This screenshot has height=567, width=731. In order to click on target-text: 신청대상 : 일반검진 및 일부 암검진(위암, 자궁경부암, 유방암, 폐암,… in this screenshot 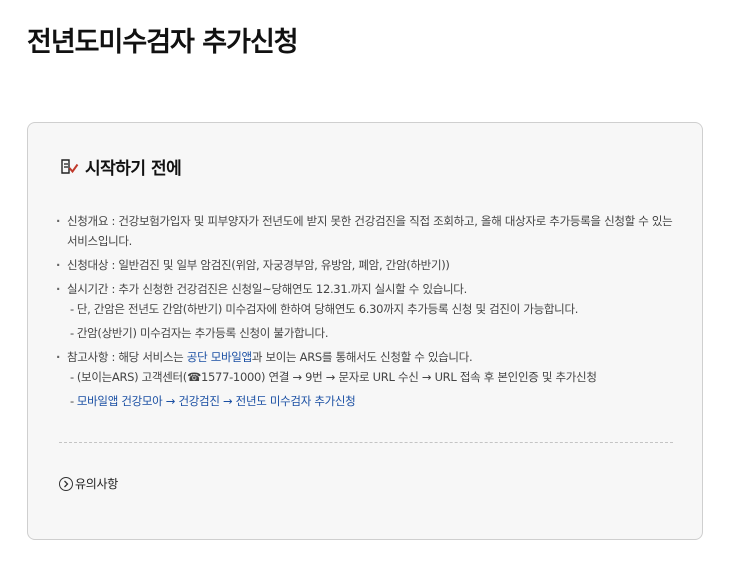, I will do `click(258, 265)`.